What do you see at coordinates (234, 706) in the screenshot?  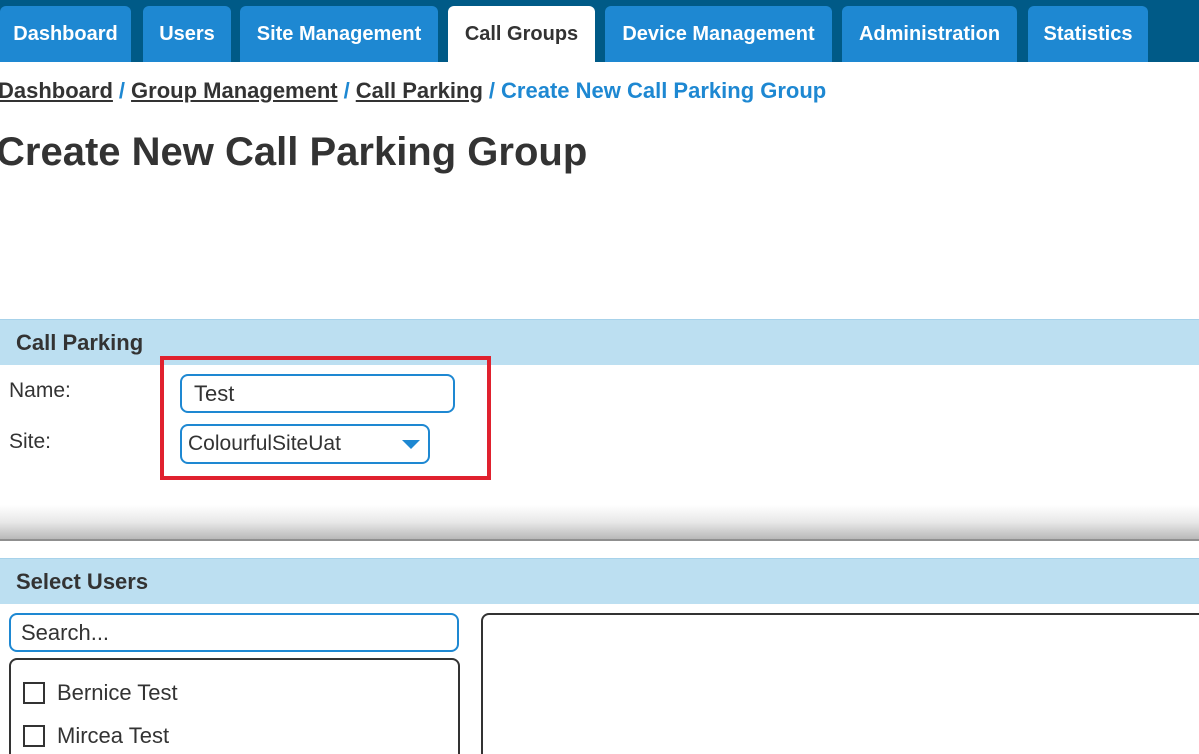 I see `available-users-list: Bernice Test Mircea Test` at bounding box center [234, 706].